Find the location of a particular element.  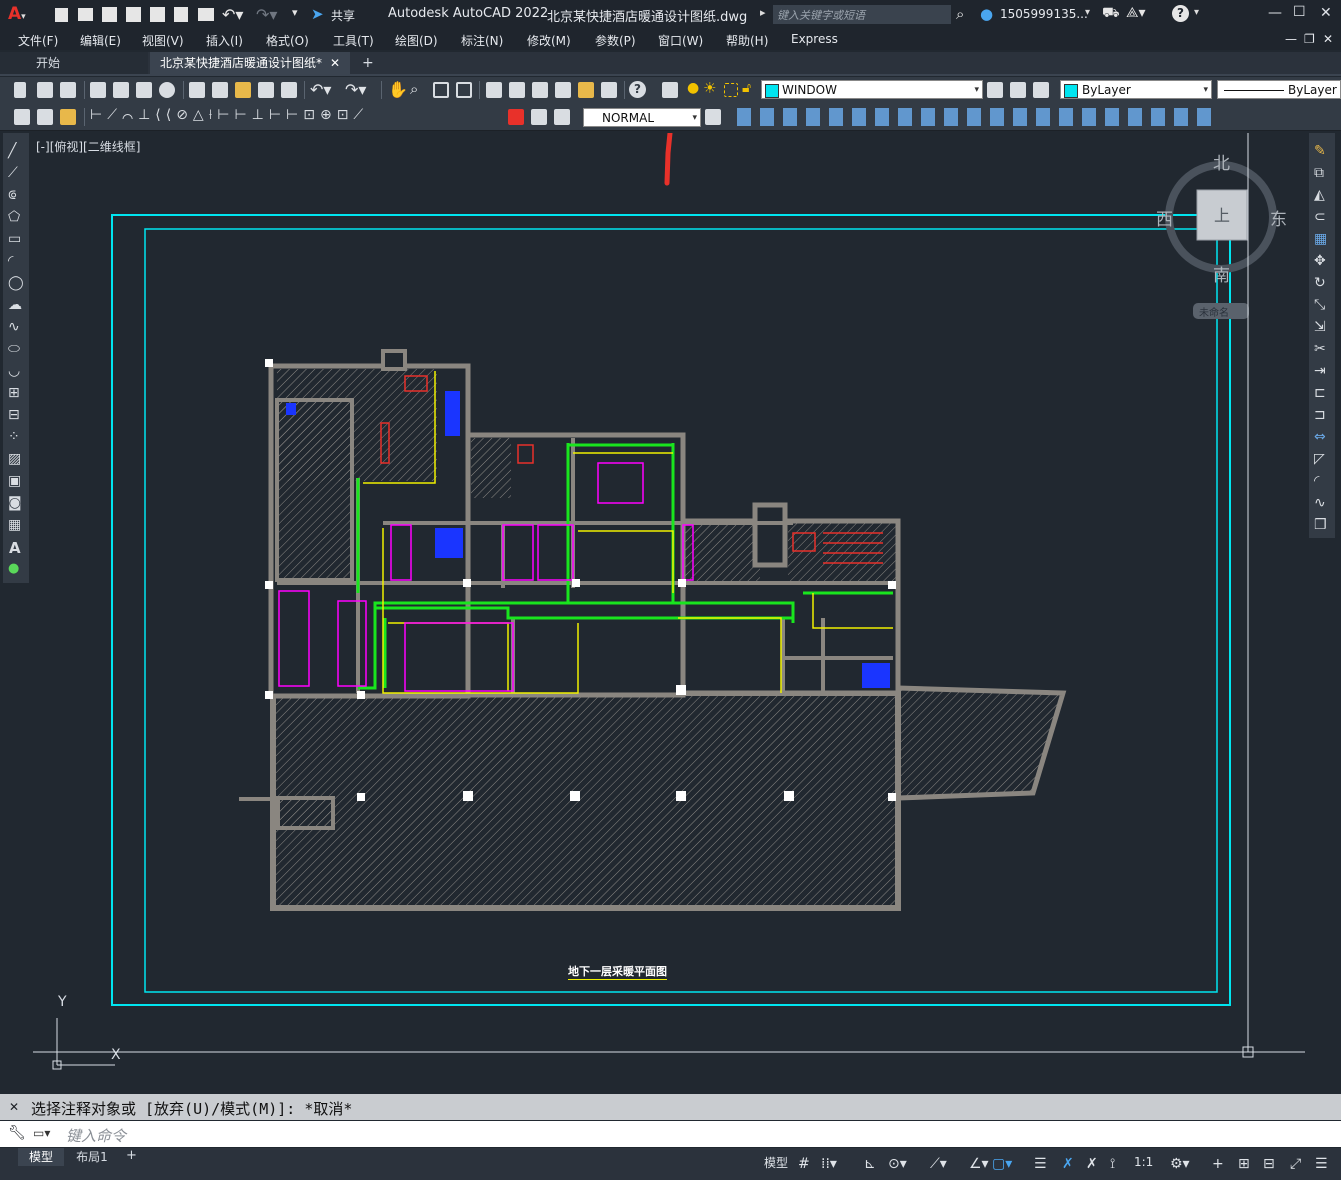

sheet-set-icon is located at coordinates (563, 90).